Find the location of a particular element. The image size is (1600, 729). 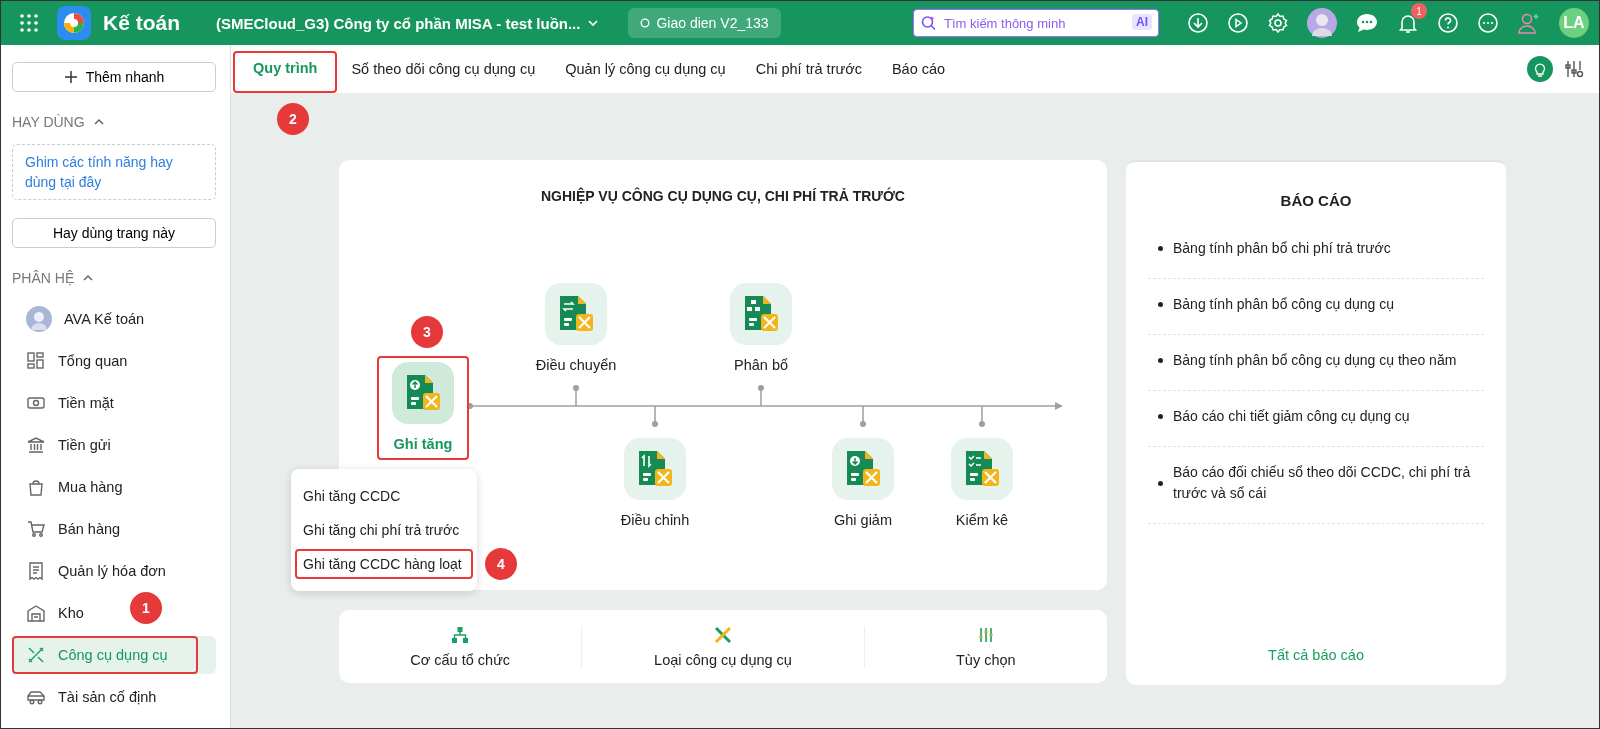

tab: Quản lý công cụ dụng cụ is located at coordinates (645, 69).